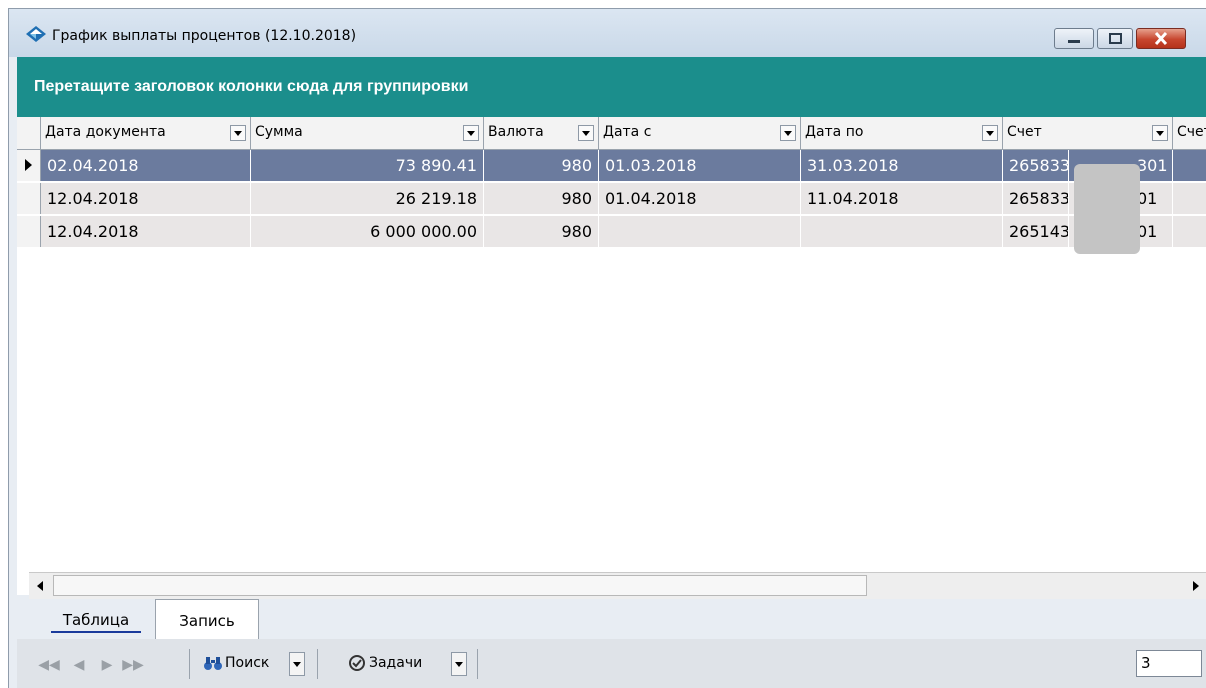 This screenshot has height=688, width=1206. I want to click on search-dropdown-button, so click(297, 664).